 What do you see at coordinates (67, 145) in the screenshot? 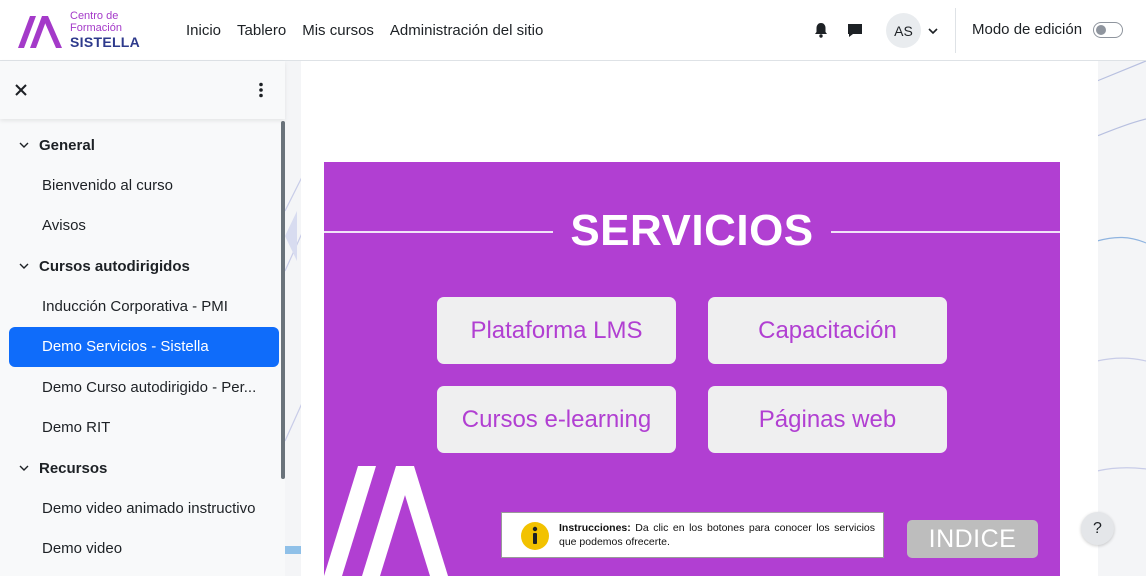
I see `section-label: General` at bounding box center [67, 145].